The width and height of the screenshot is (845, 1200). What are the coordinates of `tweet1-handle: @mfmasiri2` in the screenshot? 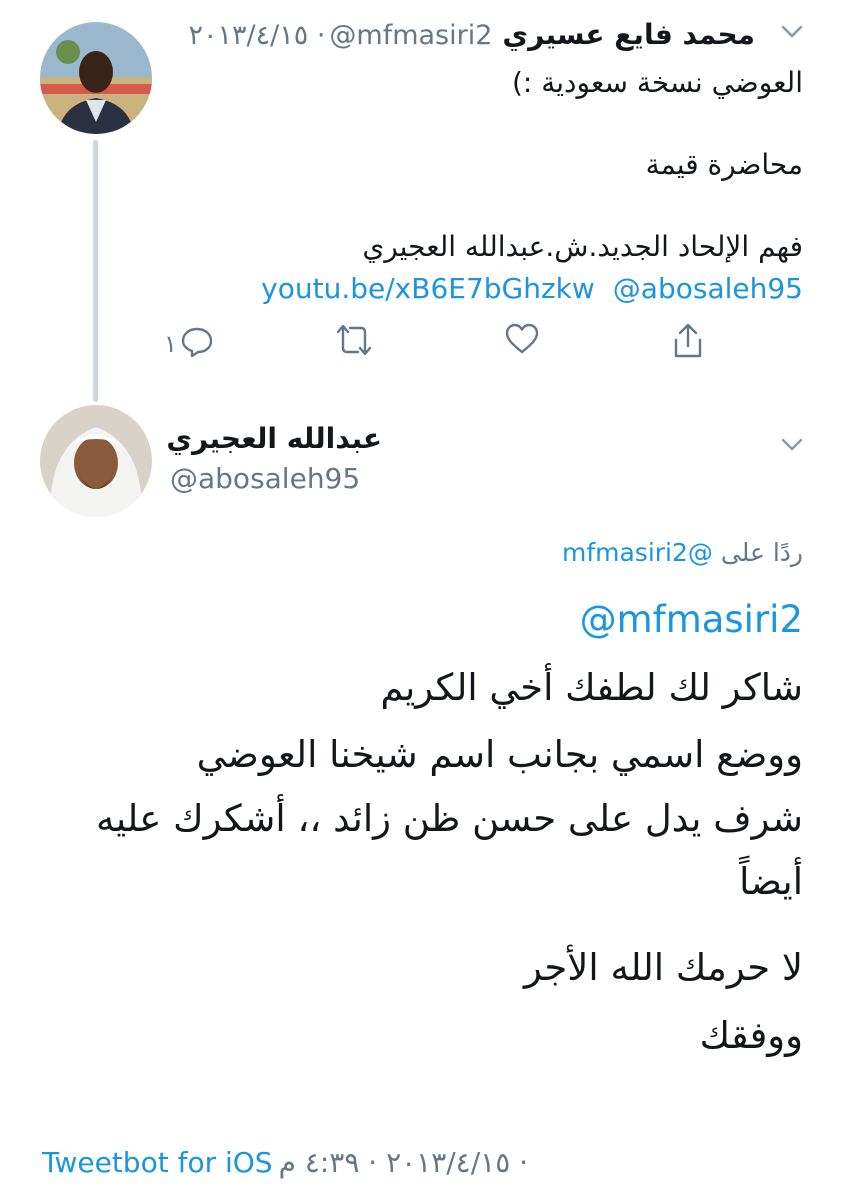 It's located at (410, 35).